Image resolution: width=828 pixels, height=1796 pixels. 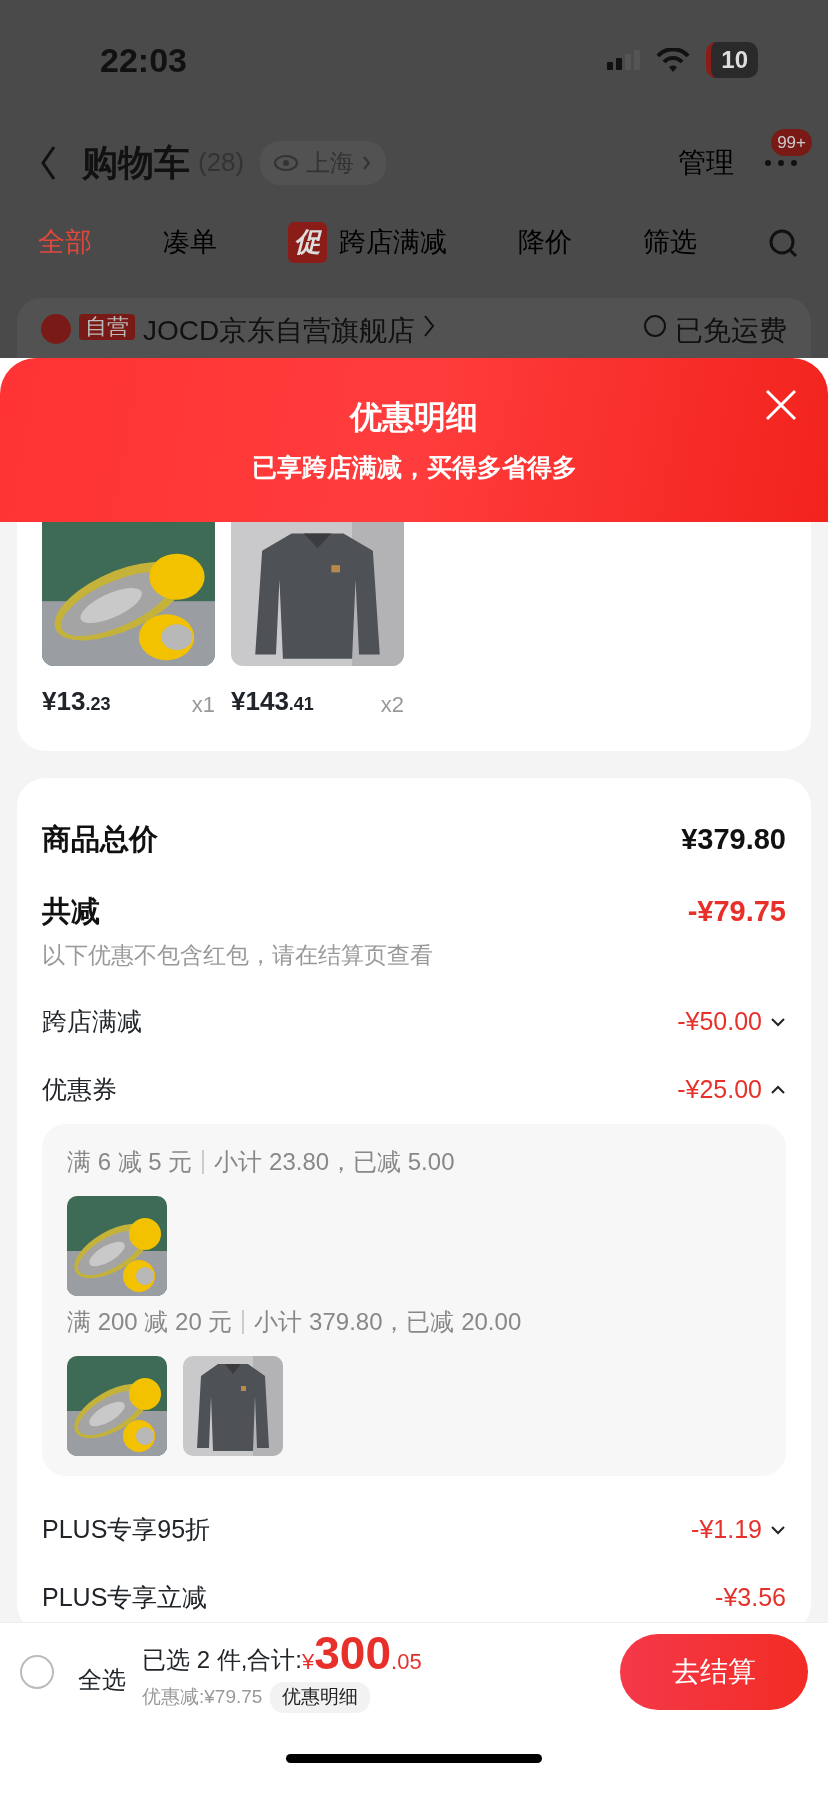 I want to click on store-name: JOCD京东自营旗舰店, so click(x=279, y=331).